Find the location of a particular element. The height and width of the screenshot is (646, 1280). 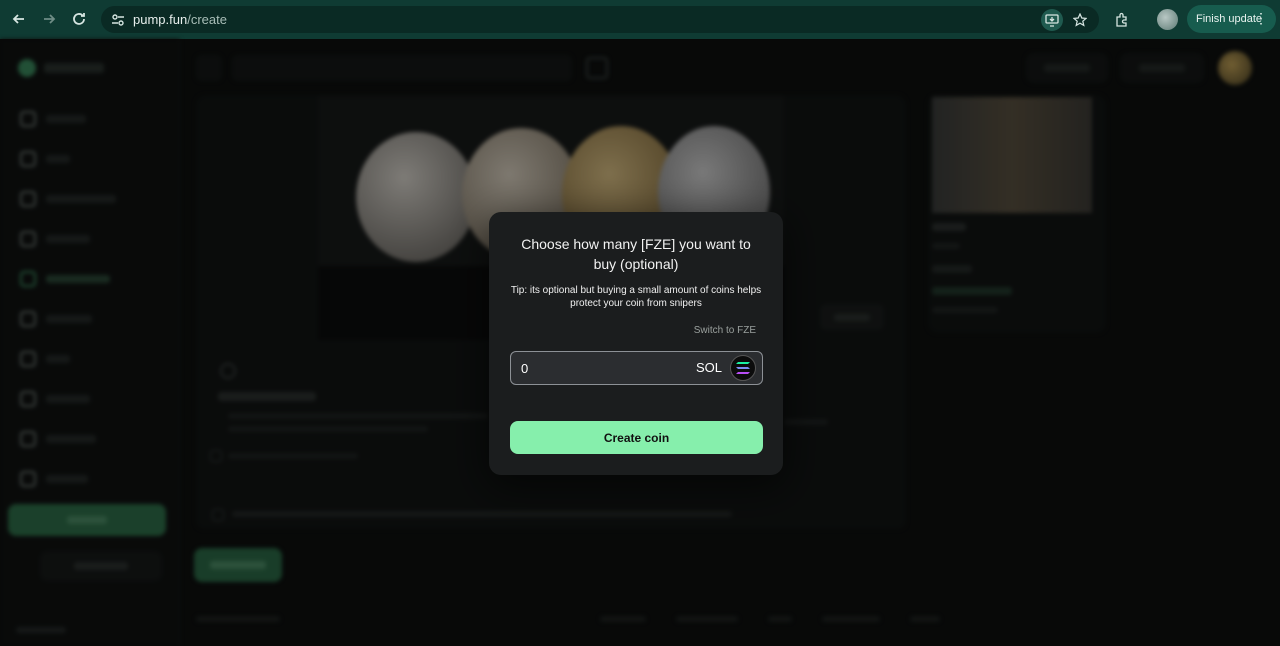

amount-input is located at coordinates (596, 368).